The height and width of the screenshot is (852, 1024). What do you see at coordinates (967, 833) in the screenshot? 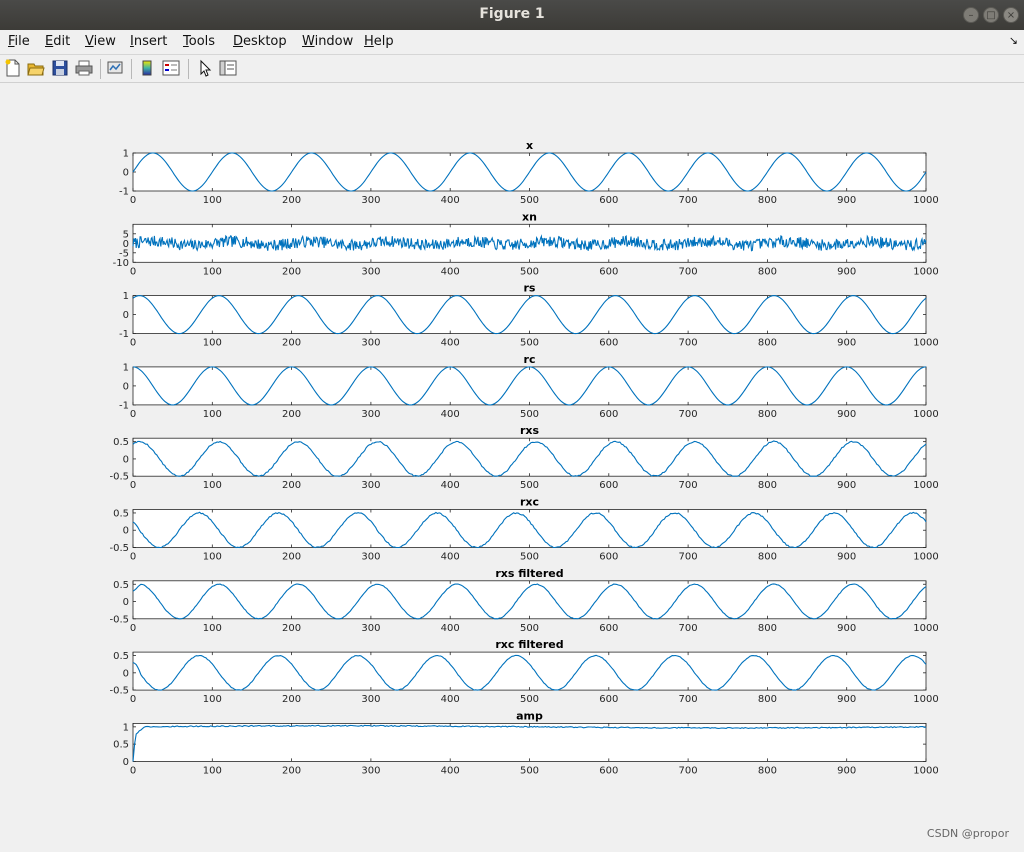
I see `watermark: CSDN @propor` at bounding box center [967, 833].